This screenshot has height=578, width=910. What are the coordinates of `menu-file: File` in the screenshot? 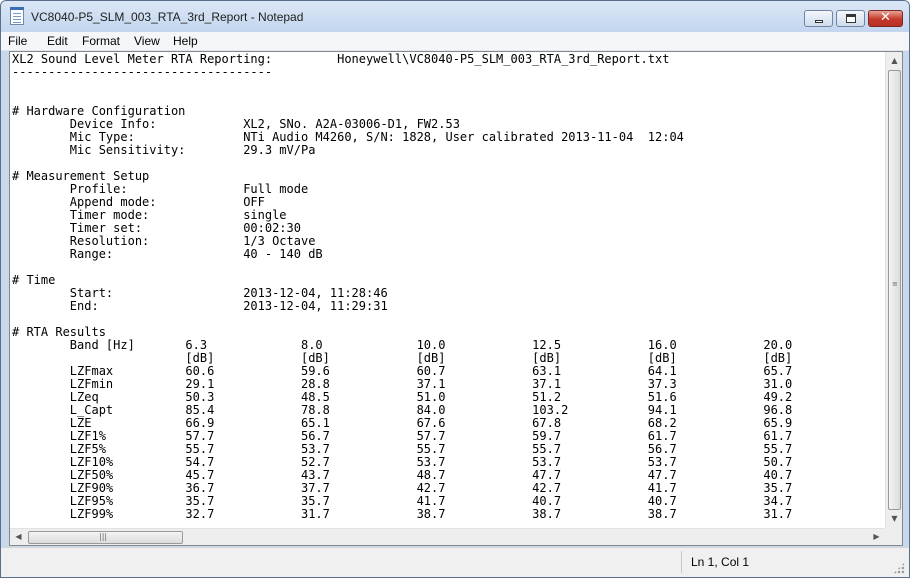 It's located at (17, 41).